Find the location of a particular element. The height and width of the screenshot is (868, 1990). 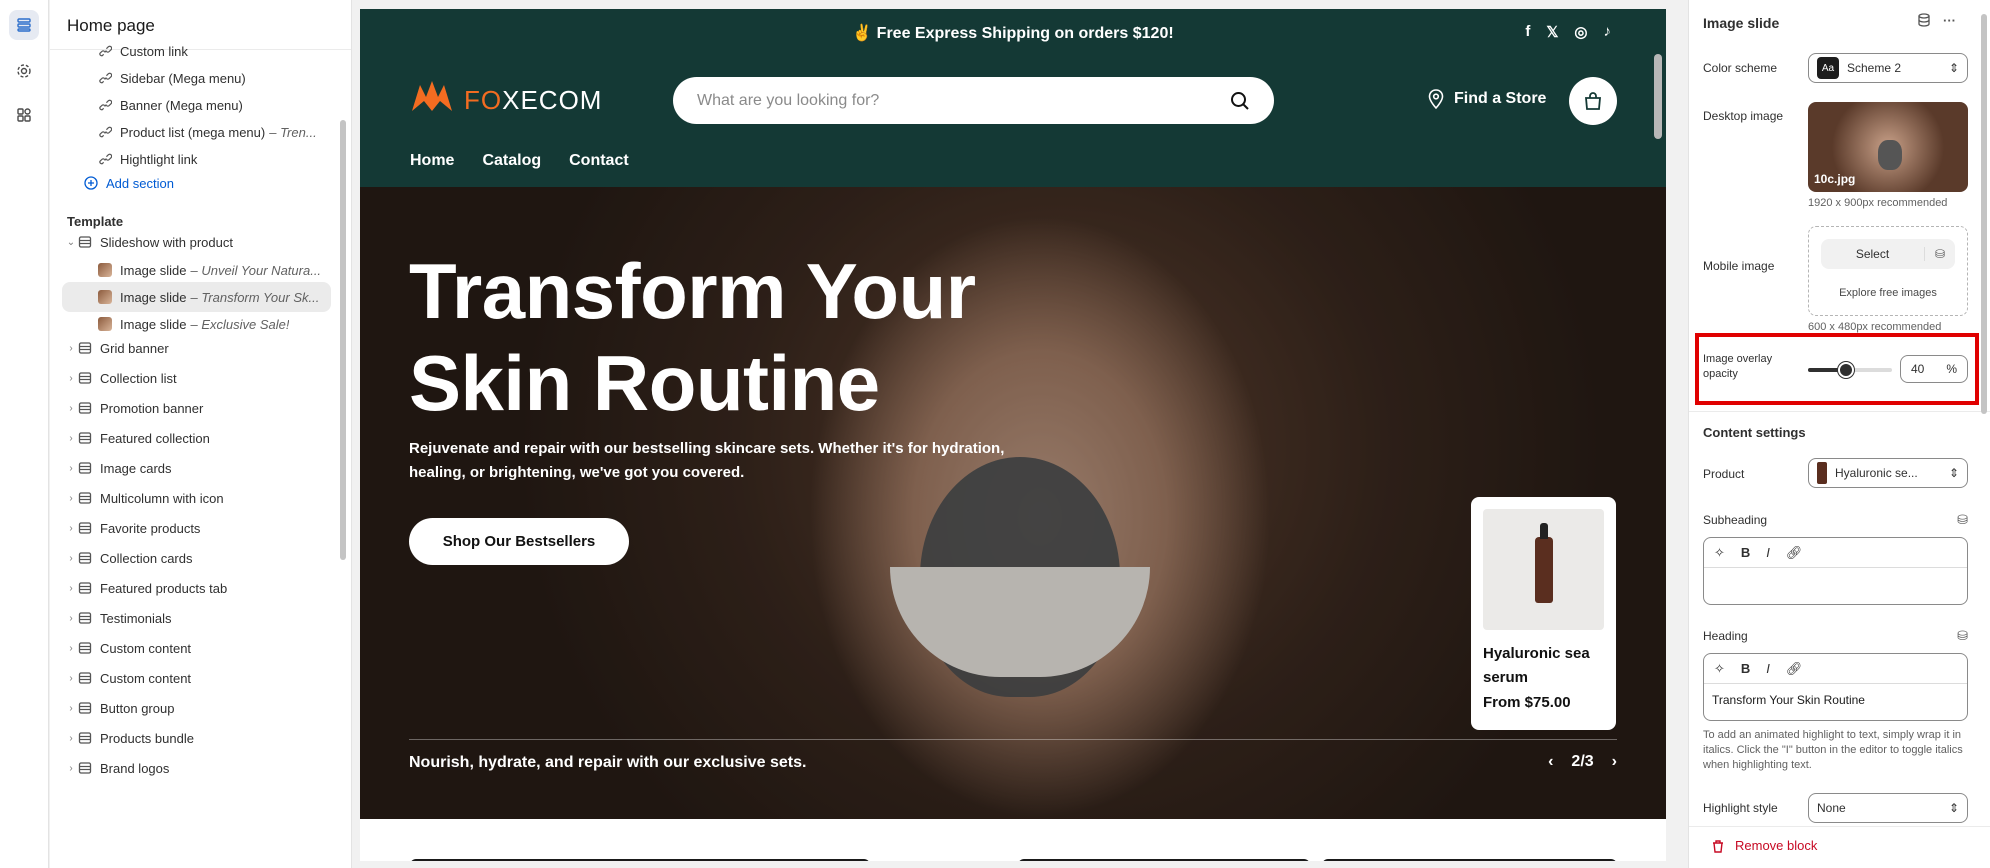

mobile-image-dropzone: Select ⛁ Explore free images is located at coordinates (1888, 271).